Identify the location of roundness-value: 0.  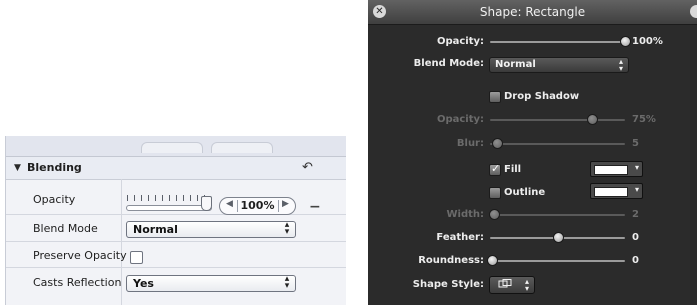
(635, 260).